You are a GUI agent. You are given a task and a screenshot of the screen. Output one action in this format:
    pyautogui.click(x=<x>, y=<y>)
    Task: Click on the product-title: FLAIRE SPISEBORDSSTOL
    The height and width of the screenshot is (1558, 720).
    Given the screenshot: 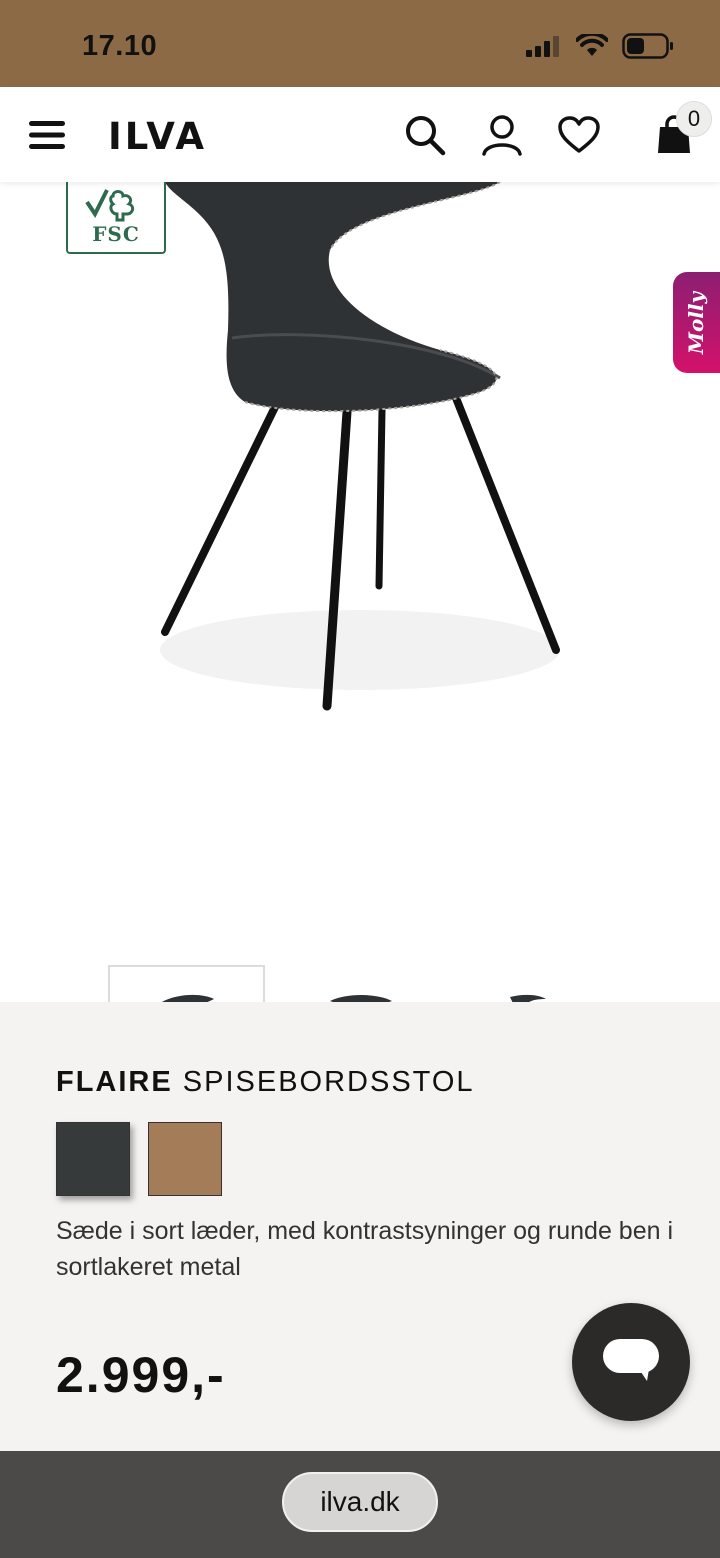 What is the action you would take?
    pyautogui.click(x=265, y=1082)
    